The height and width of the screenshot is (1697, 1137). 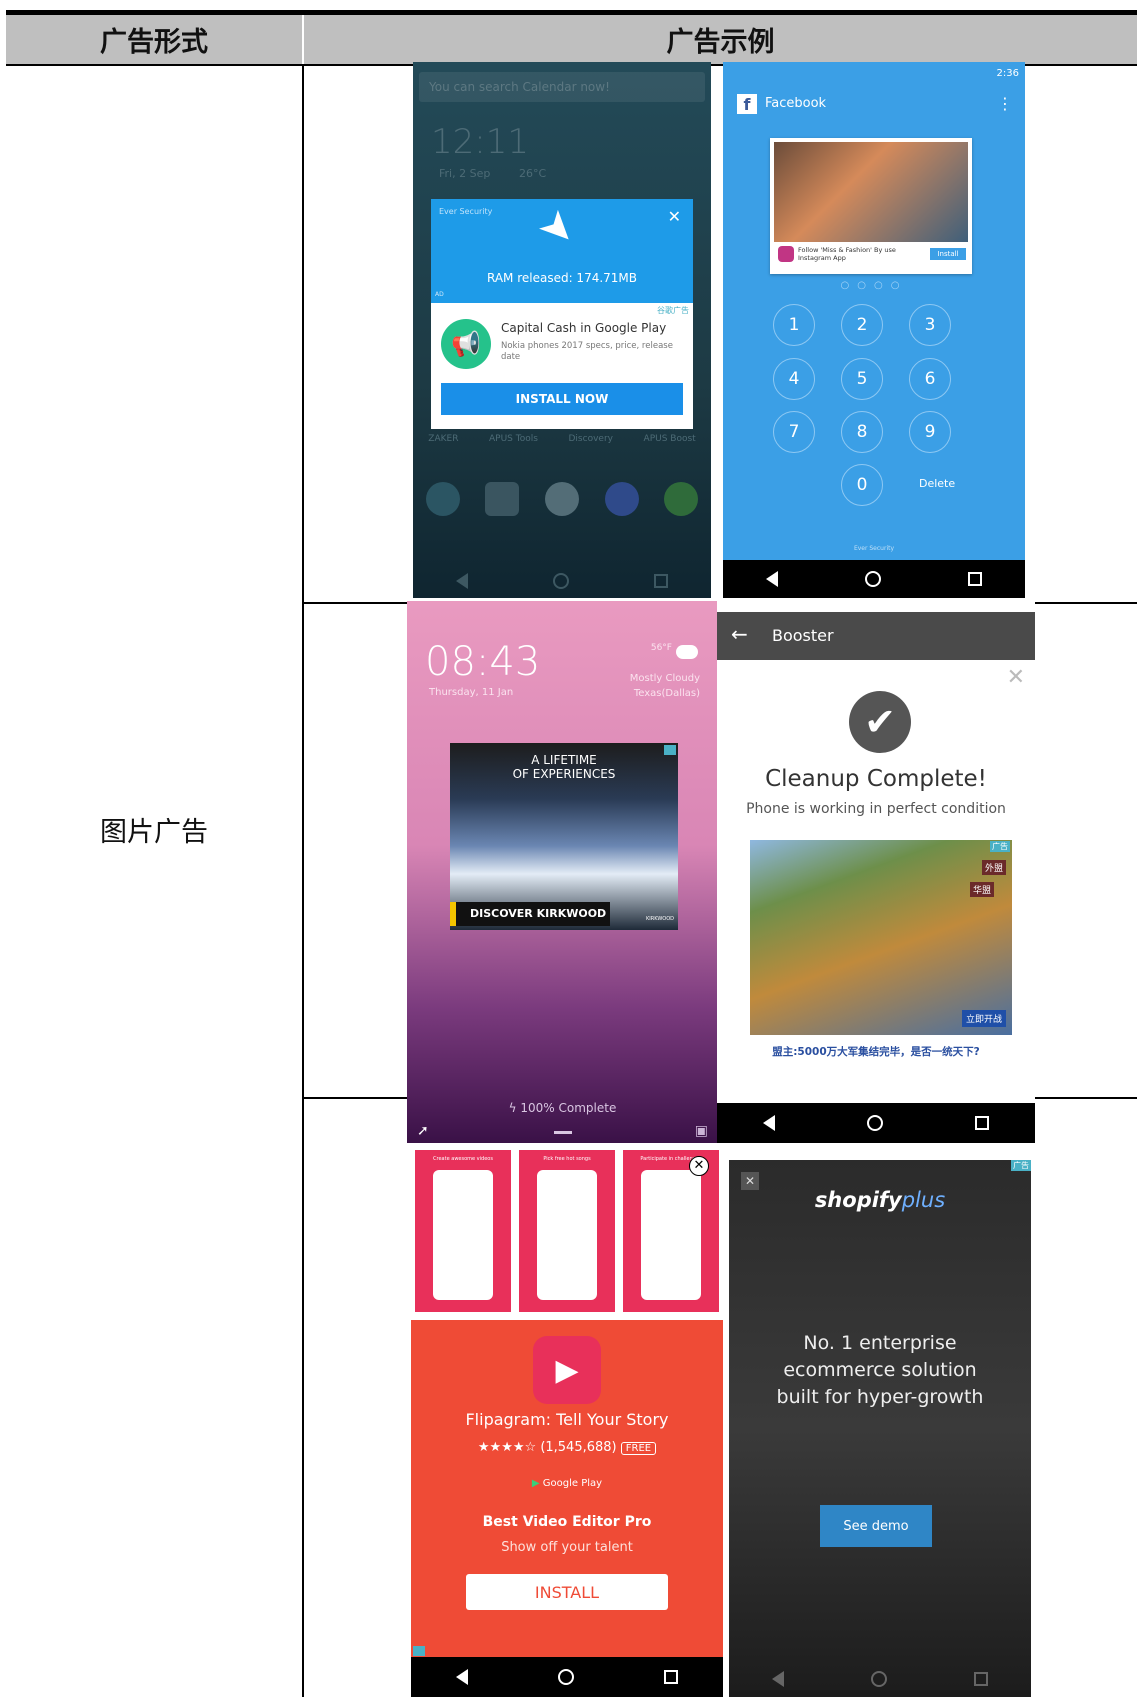 I want to click on chat-icon, so click(x=681, y=499).